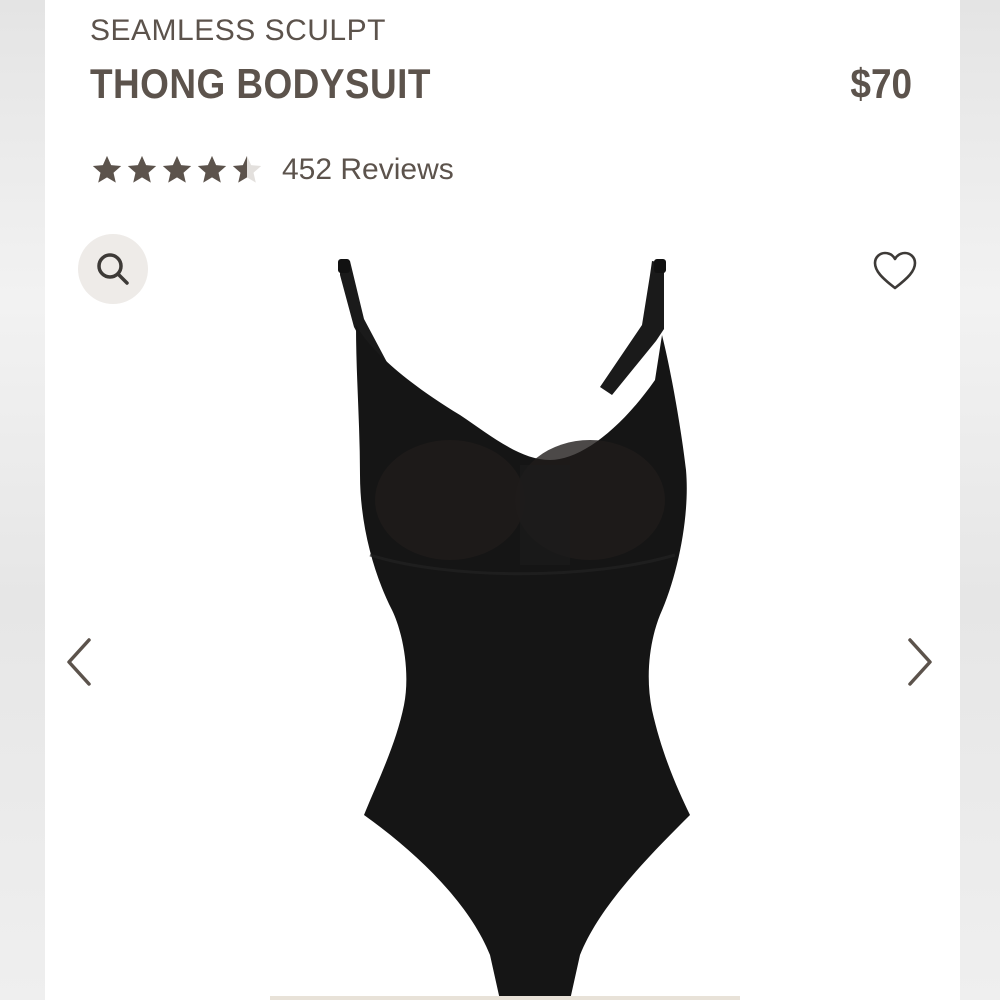  I want to click on chevron-left-icon, so click(79, 662).